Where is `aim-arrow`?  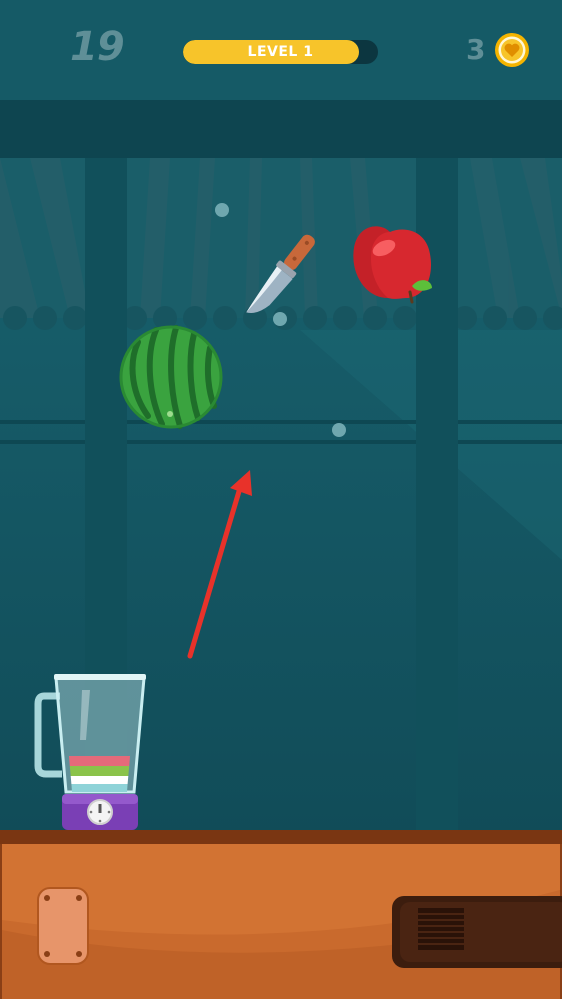 aim-arrow is located at coordinates (219, 564).